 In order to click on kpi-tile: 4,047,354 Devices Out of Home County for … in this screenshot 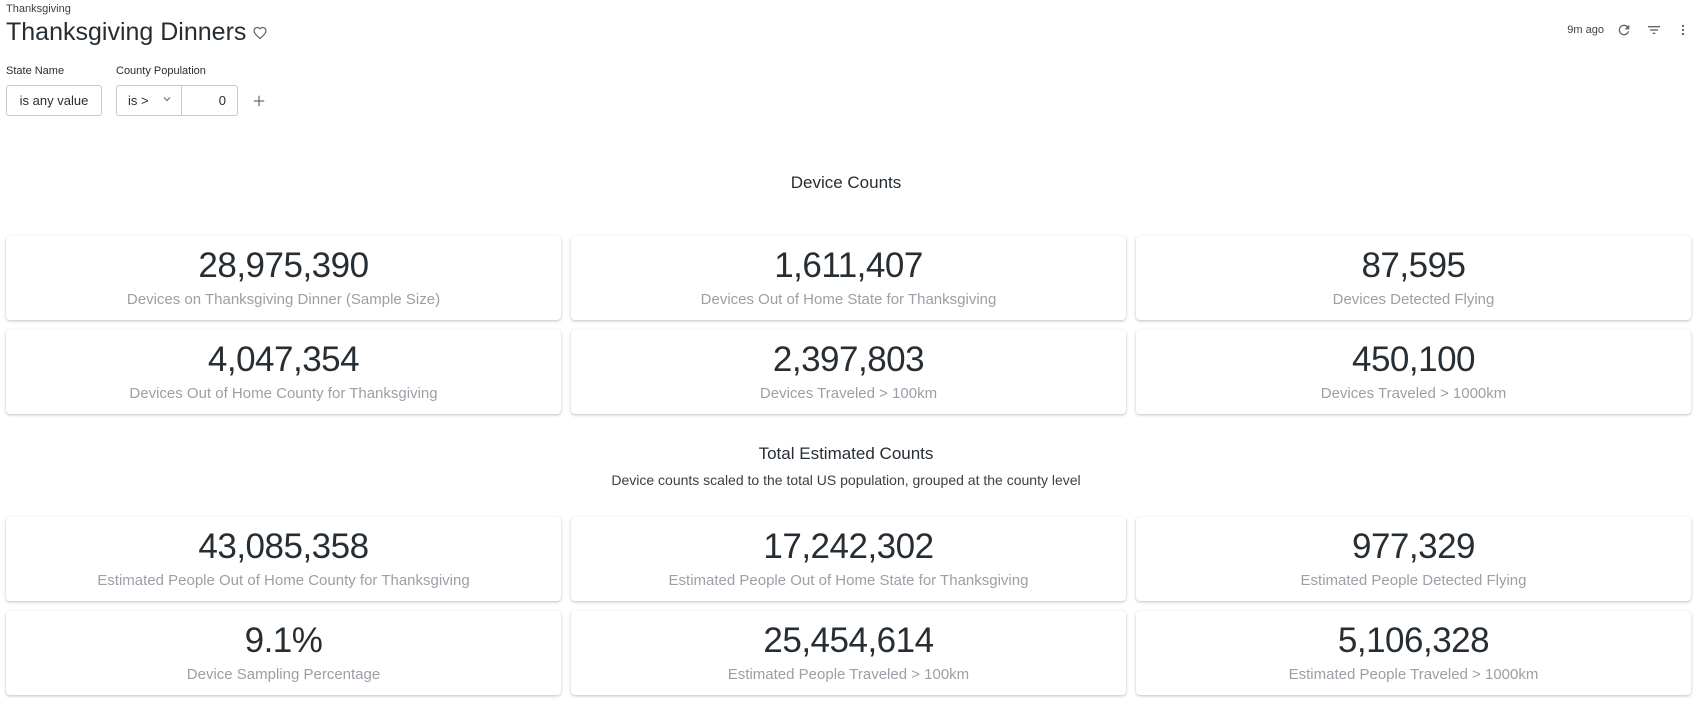, I will do `click(283, 372)`.